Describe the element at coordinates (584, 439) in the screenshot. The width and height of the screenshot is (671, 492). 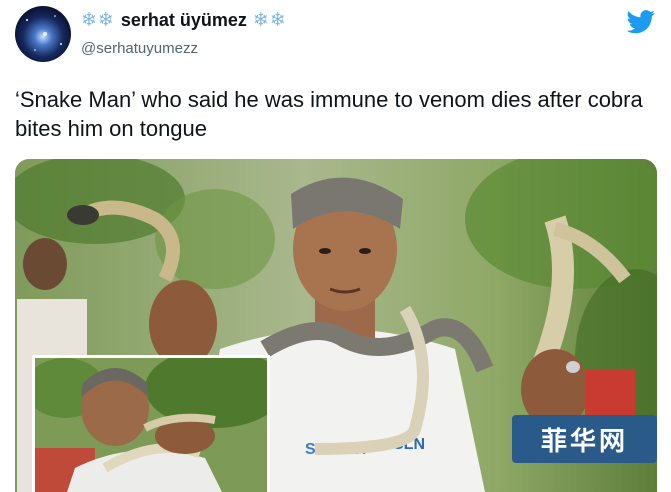
I see `watermark-logo: 菲华网` at that location.